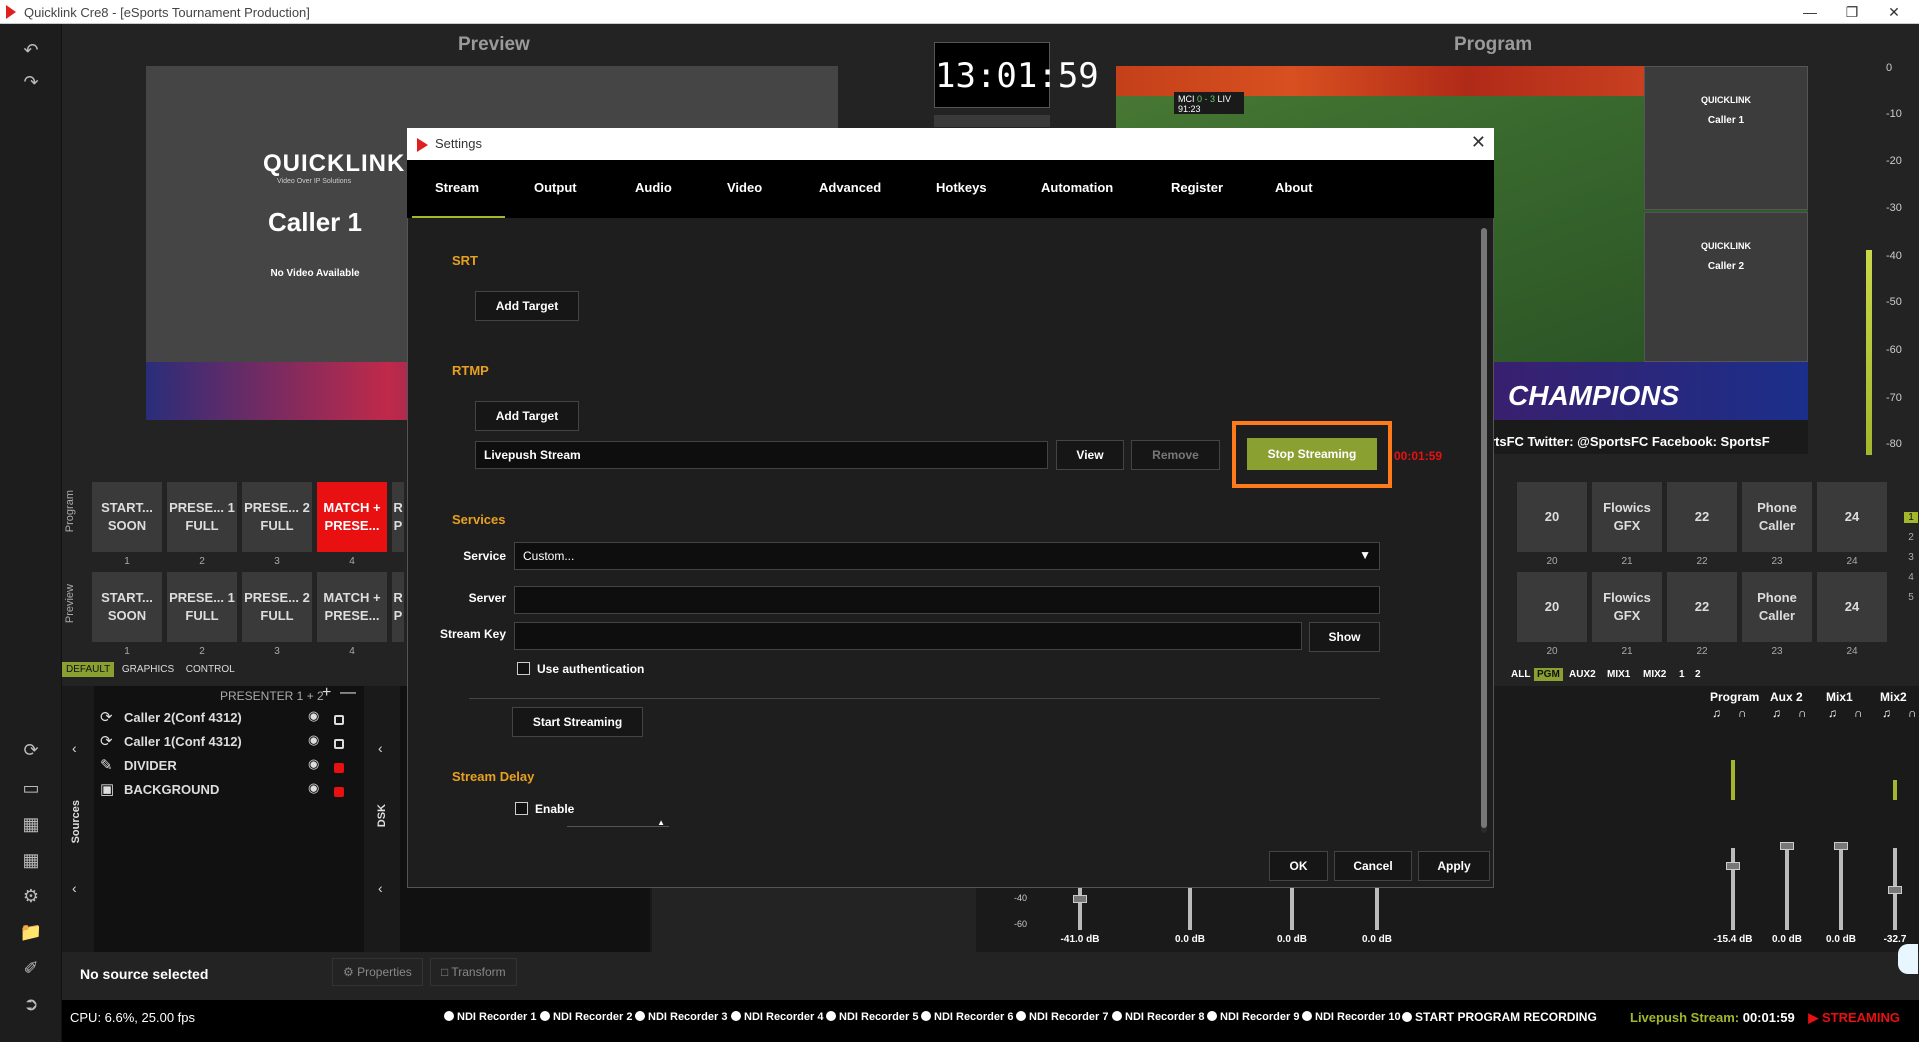 Image resolution: width=1919 pixels, height=1042 pixels. I want to click on rtmp-add-target-button: Add Target, so click(527, 416).